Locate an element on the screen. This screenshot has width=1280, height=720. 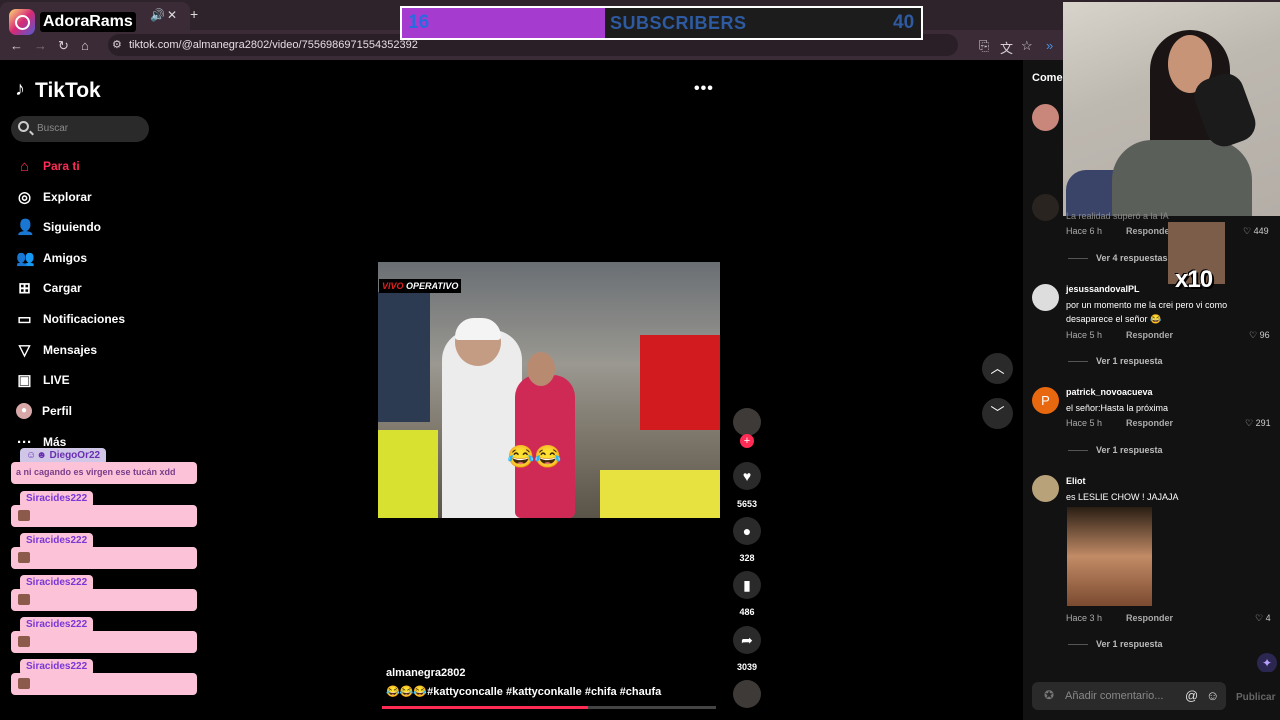
back-icon: ← is located at coordinates (16, 45).